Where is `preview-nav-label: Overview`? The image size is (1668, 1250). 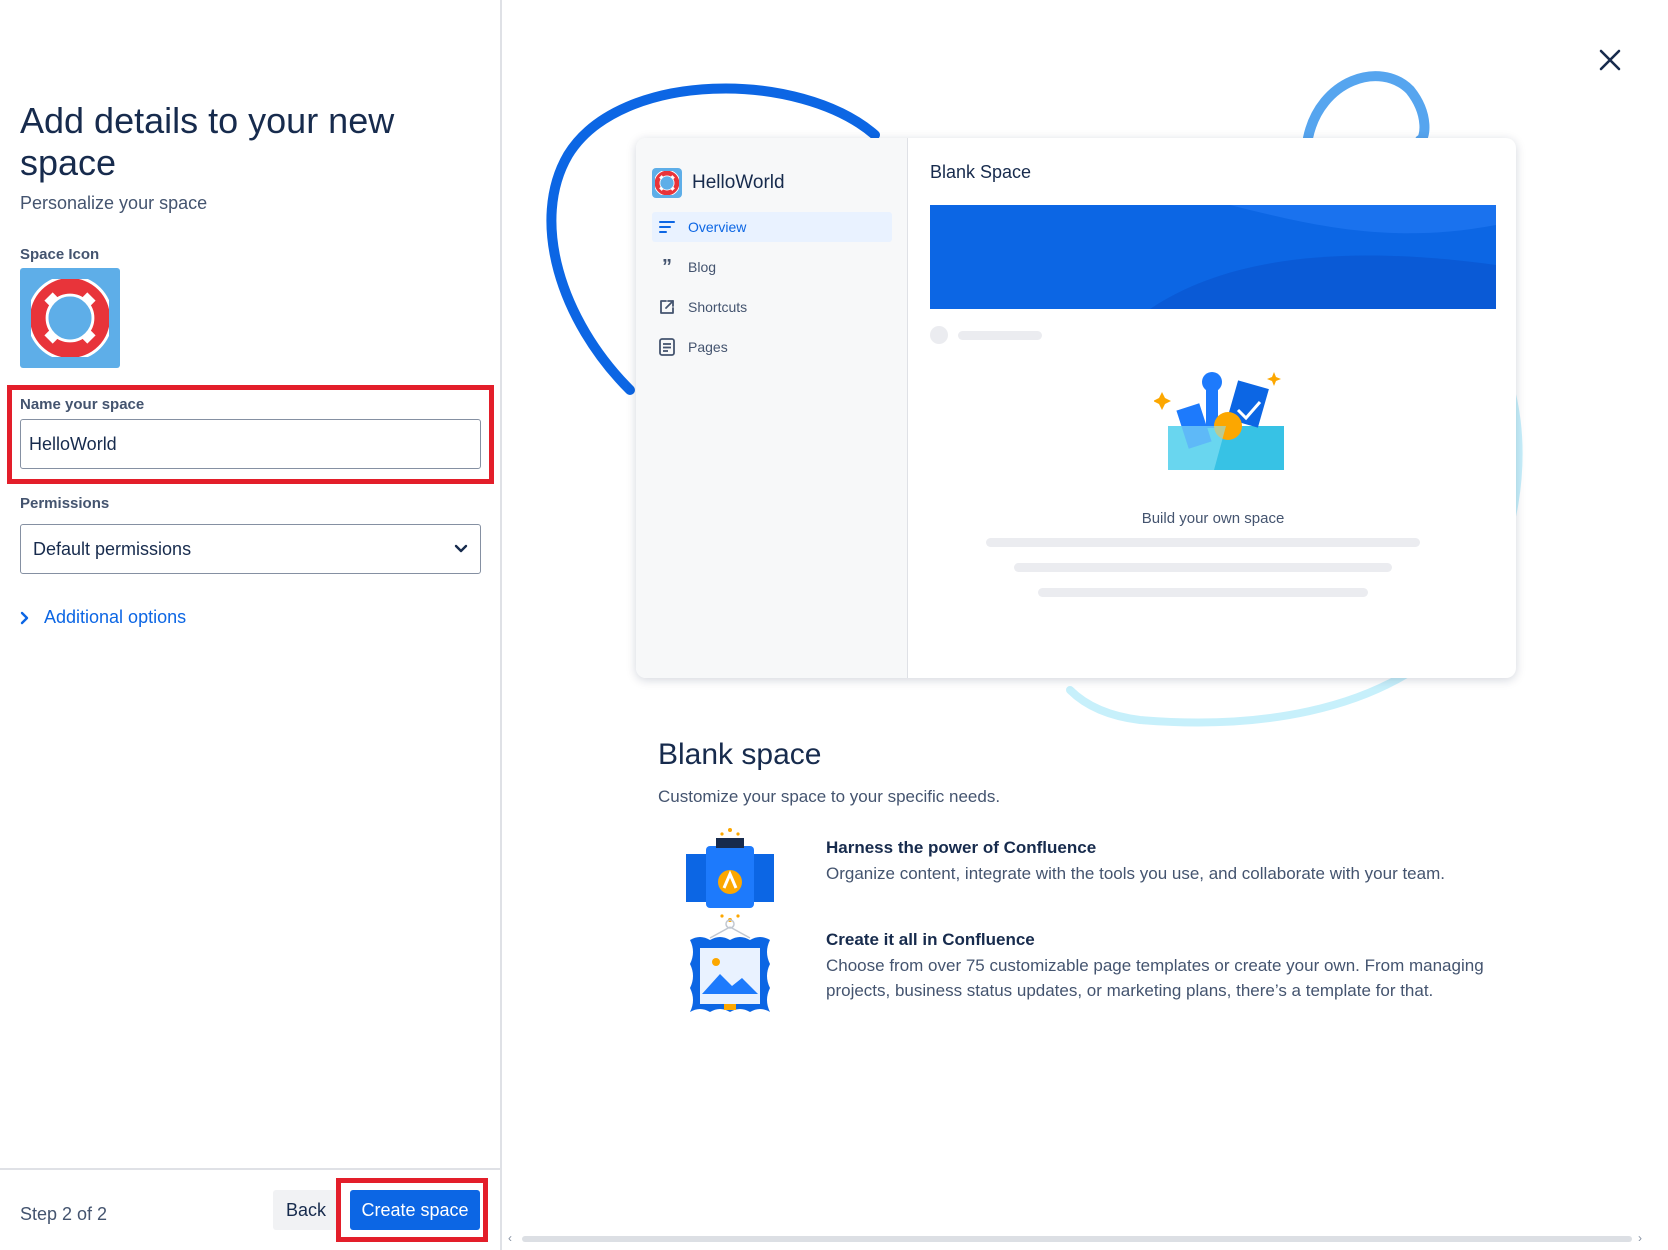
preview-nav-label: Overview is located at coordinates (717, 227).